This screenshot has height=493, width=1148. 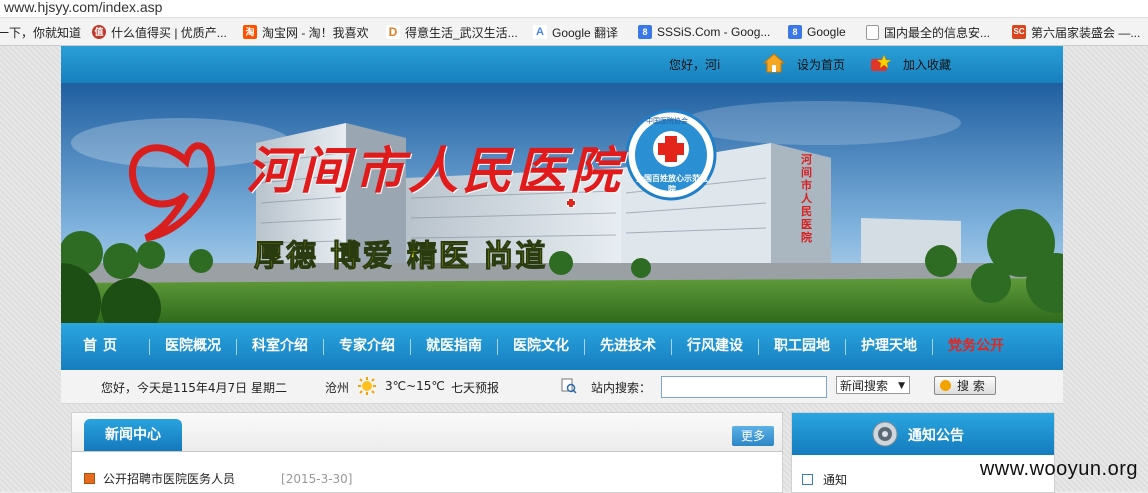 What do you see at coordinates (569, 386) in the screenshot?
I see `search-page-icon` at bounding box center [569, 386].